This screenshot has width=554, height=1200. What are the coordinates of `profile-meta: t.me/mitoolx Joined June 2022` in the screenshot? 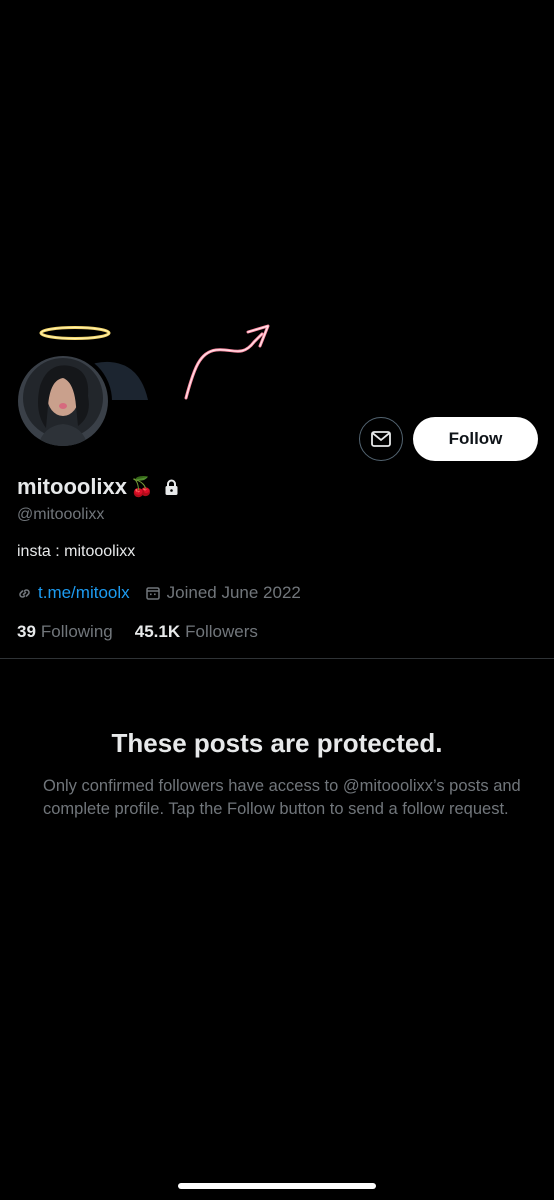 It's located at (159, 593).